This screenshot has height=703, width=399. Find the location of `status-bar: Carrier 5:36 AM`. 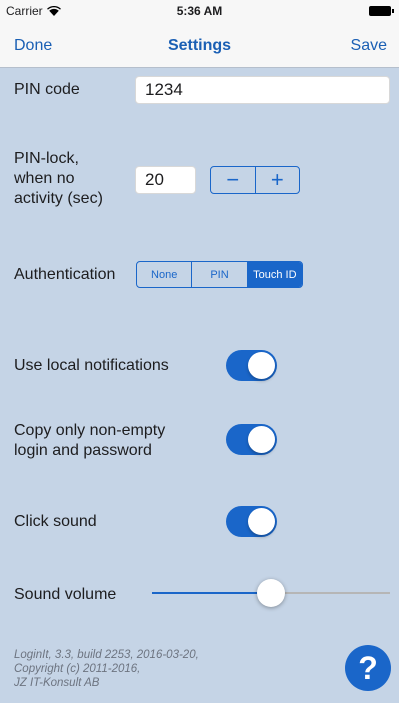

status-bar: Carrier 5:36 AM is located at coordinates (199, 11).